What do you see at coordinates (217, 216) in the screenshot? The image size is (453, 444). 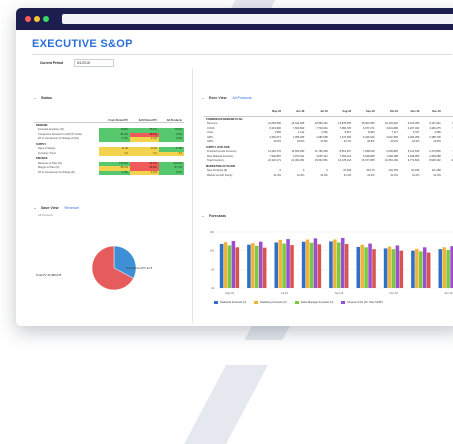 I see `forecasts-heading: Forecasts` at bounding box center [217, 216].